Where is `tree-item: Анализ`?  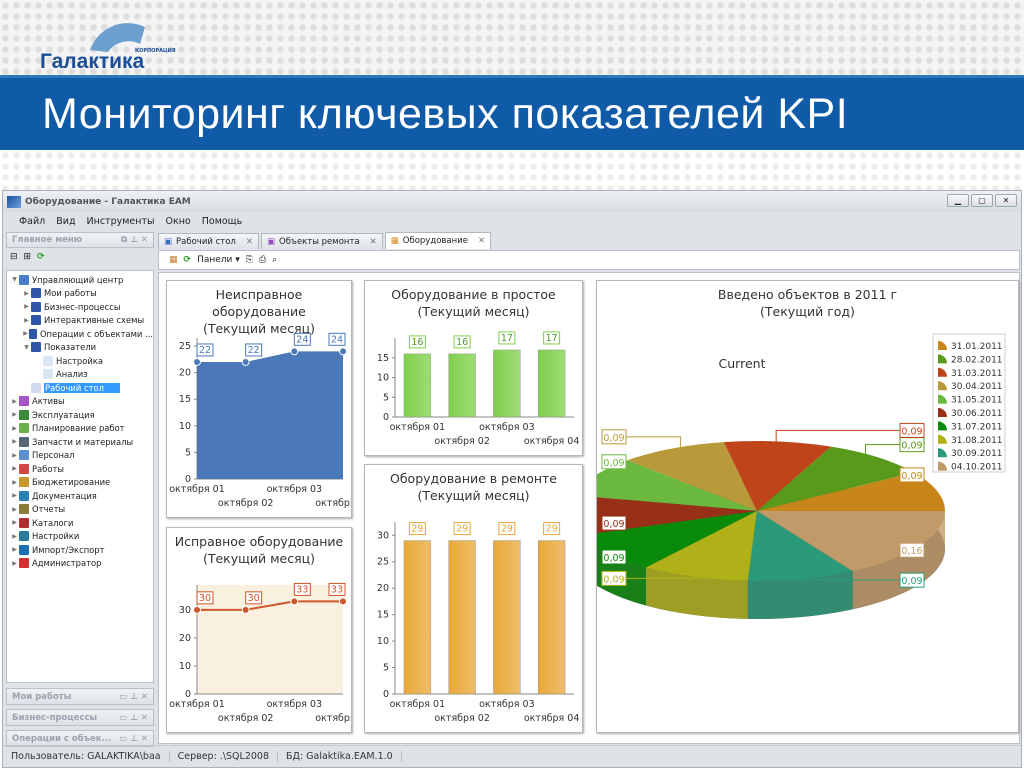
tree-item: Анализ is located at coordinates (80, 375).